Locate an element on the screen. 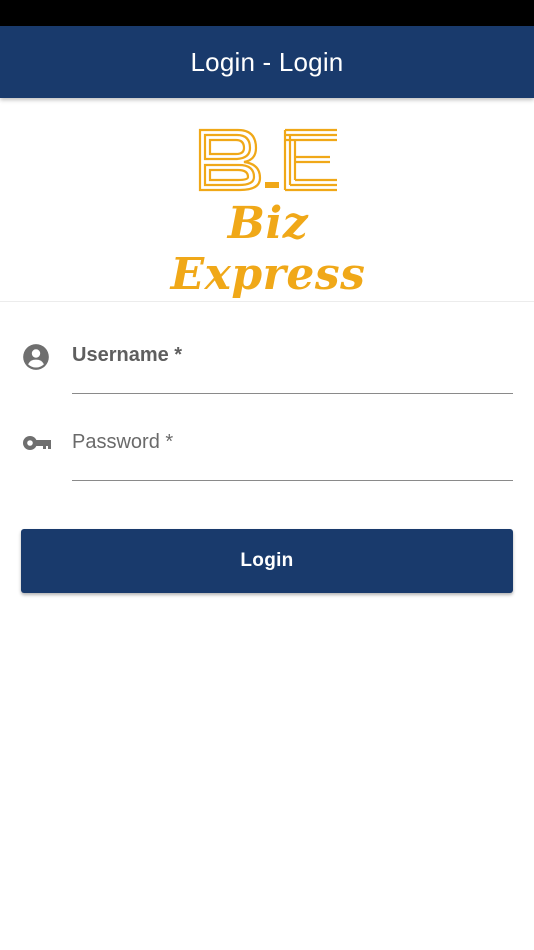 The height and width of the screenshot is (950, 534). username-input is located at coordinates (292, 372).